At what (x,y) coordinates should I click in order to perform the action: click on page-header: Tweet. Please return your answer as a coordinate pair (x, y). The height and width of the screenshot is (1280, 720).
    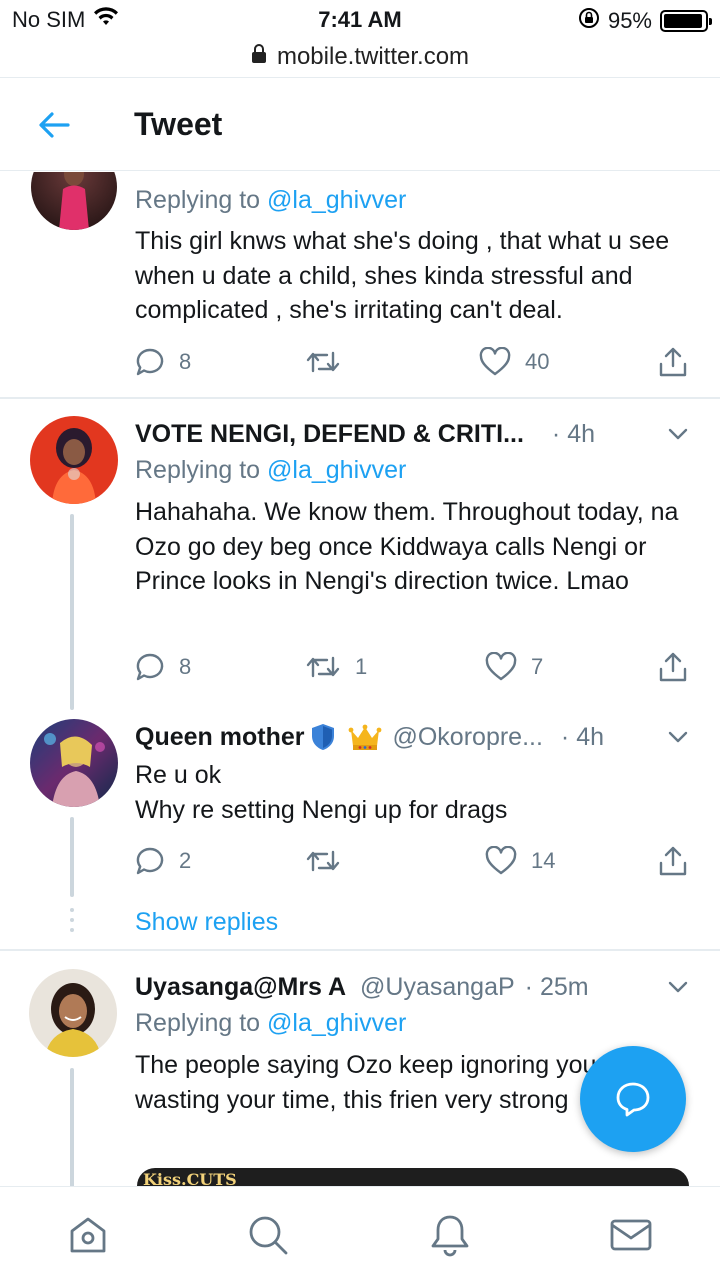
    Looking at the image, I should click on (360, 124).